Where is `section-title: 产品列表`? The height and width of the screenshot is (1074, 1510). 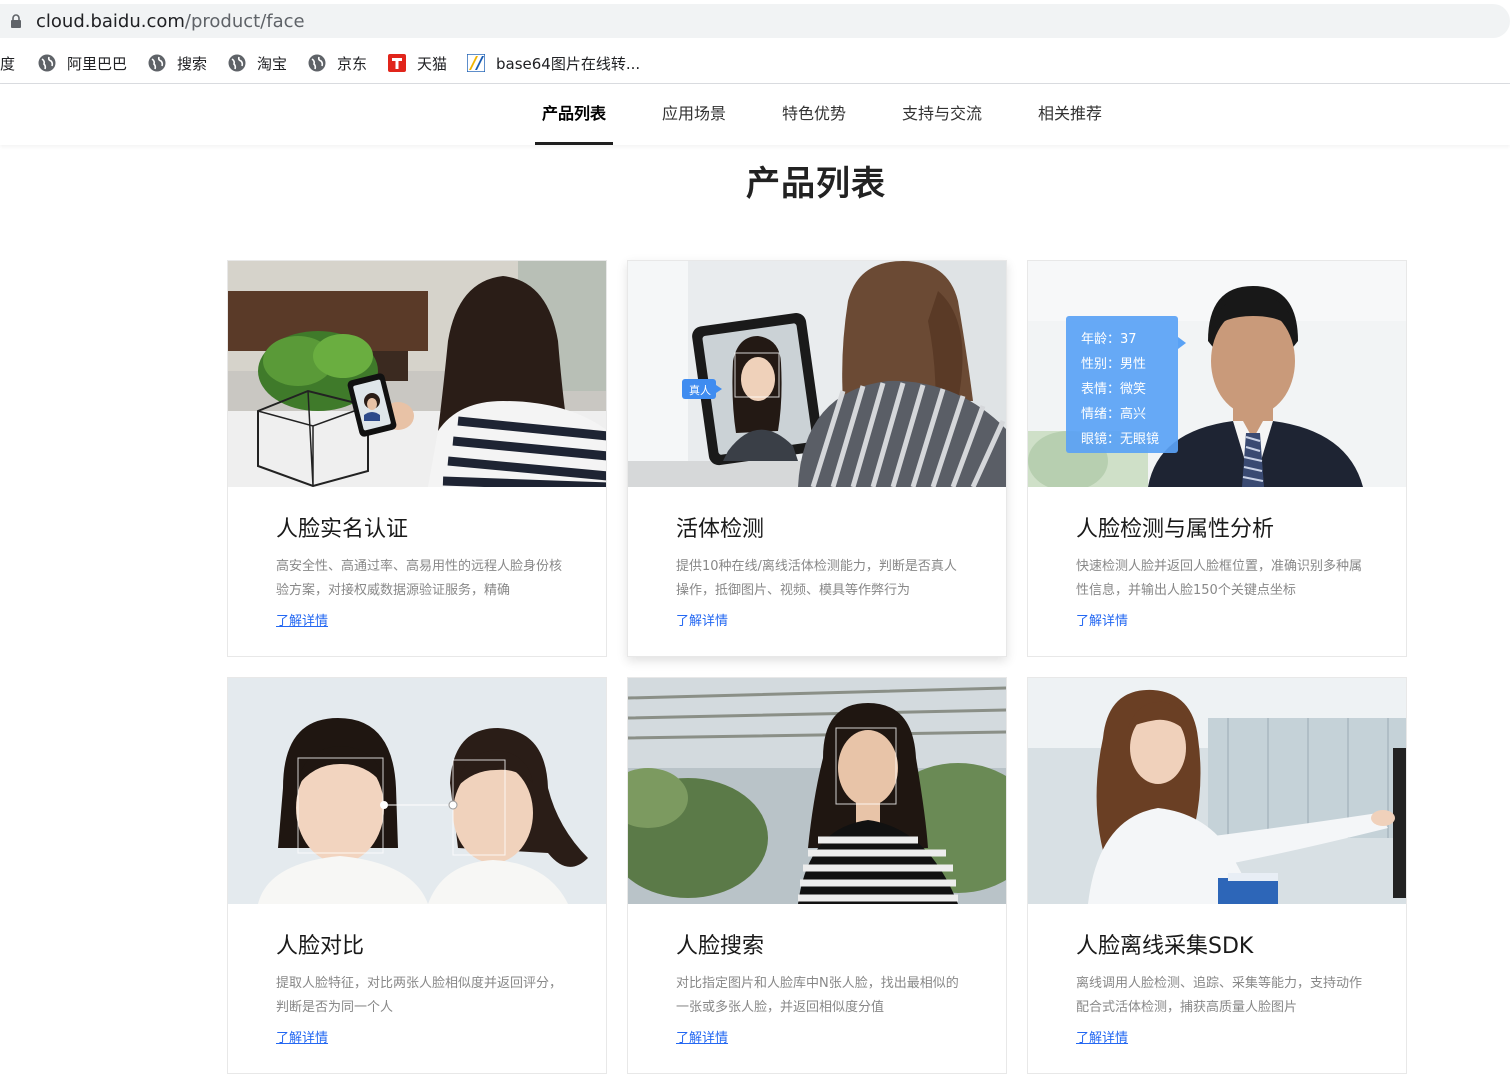
section-title: 产品列表 is located at coordinates (816, 184).